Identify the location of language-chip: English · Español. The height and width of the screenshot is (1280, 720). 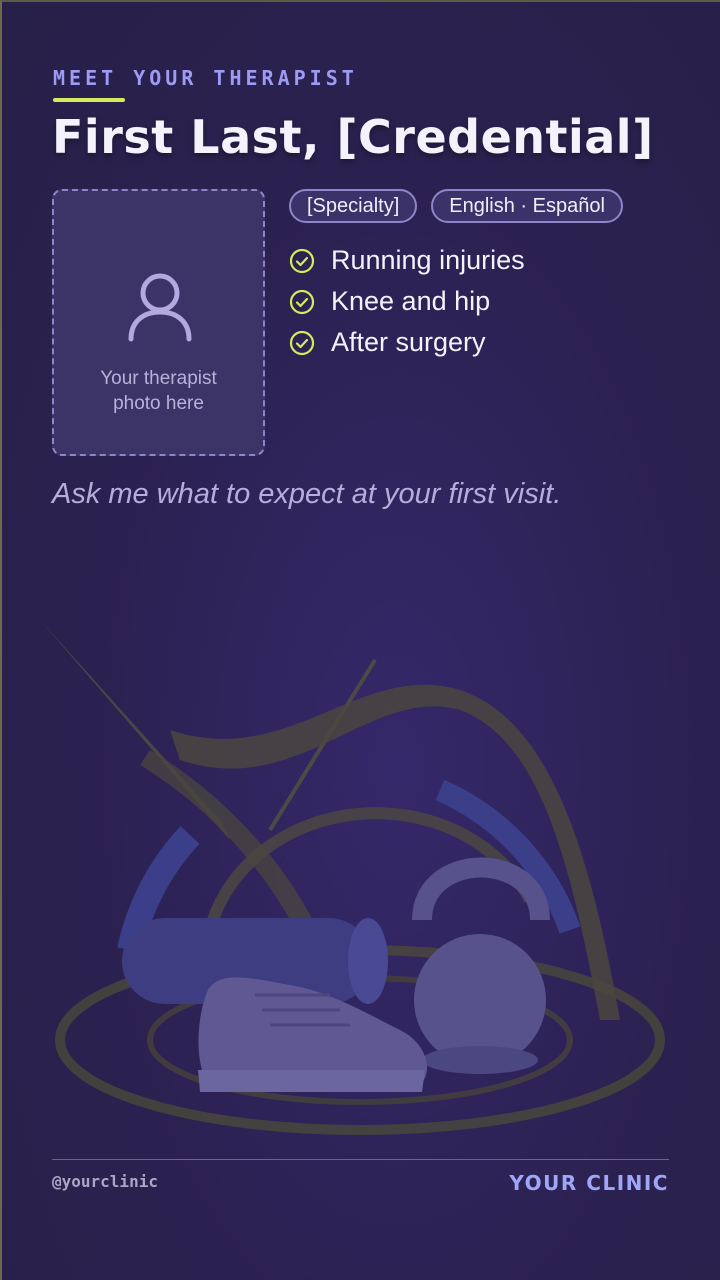
(527, 206).